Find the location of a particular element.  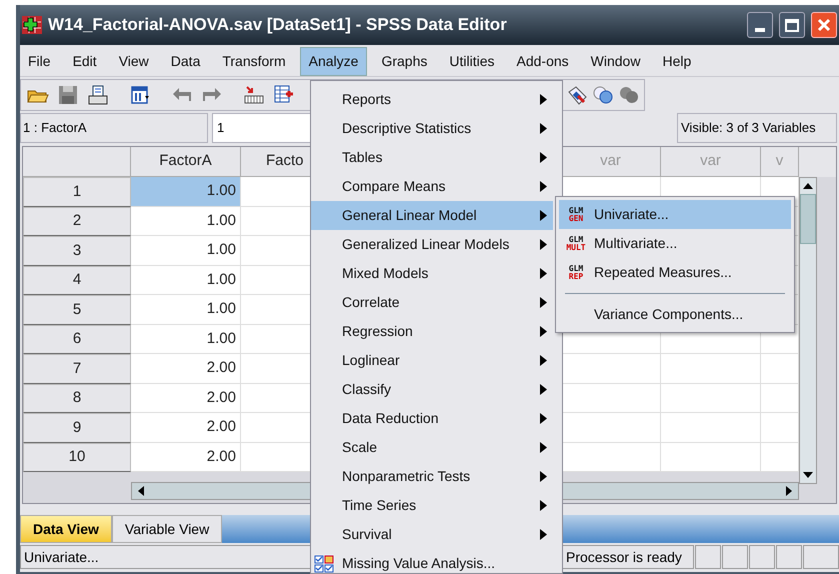

window-title: W14_Factorial-ANOVA.sav [DataSet1] - SPSS Data Editor is located at coordinates (278, 25).